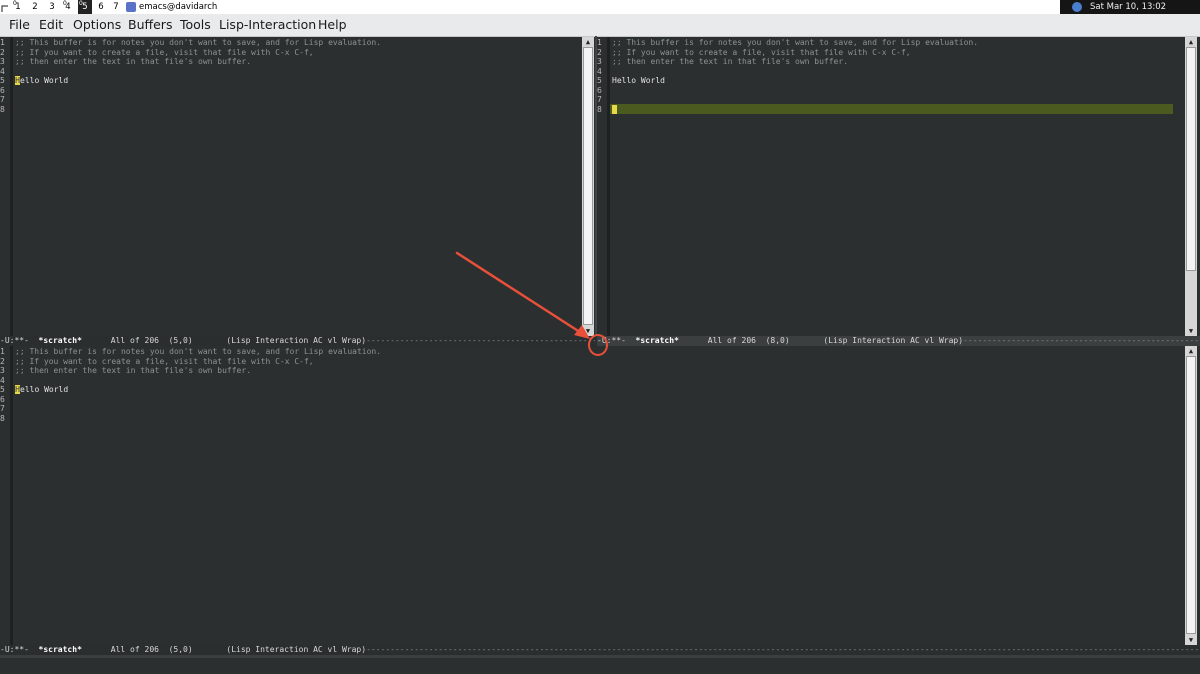 The width and height of the screenshot is (1200, 674). I want to click on menu-tools: Tools, so click(195, 25).